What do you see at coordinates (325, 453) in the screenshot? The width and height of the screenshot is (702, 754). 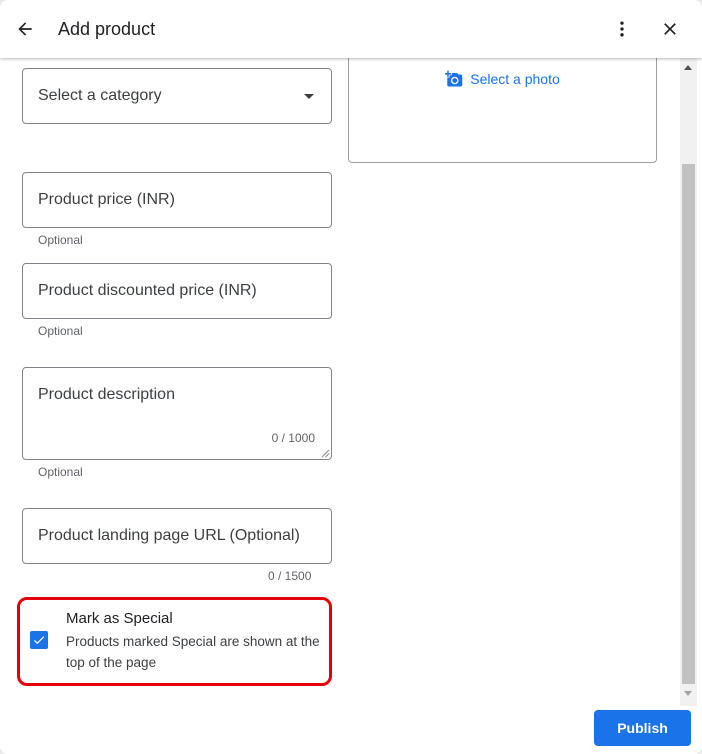 I see `resize-handle-icon` at bounding box center [325, 453].